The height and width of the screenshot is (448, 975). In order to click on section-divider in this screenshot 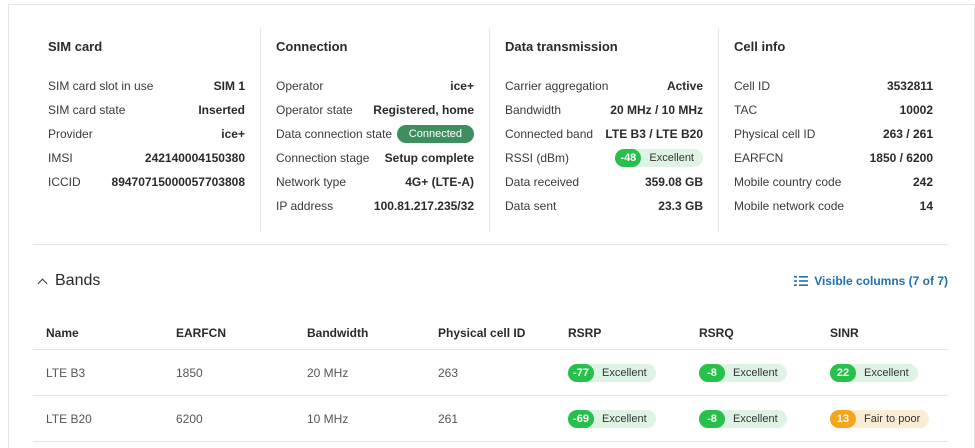, I will do `click(490, 244)`.